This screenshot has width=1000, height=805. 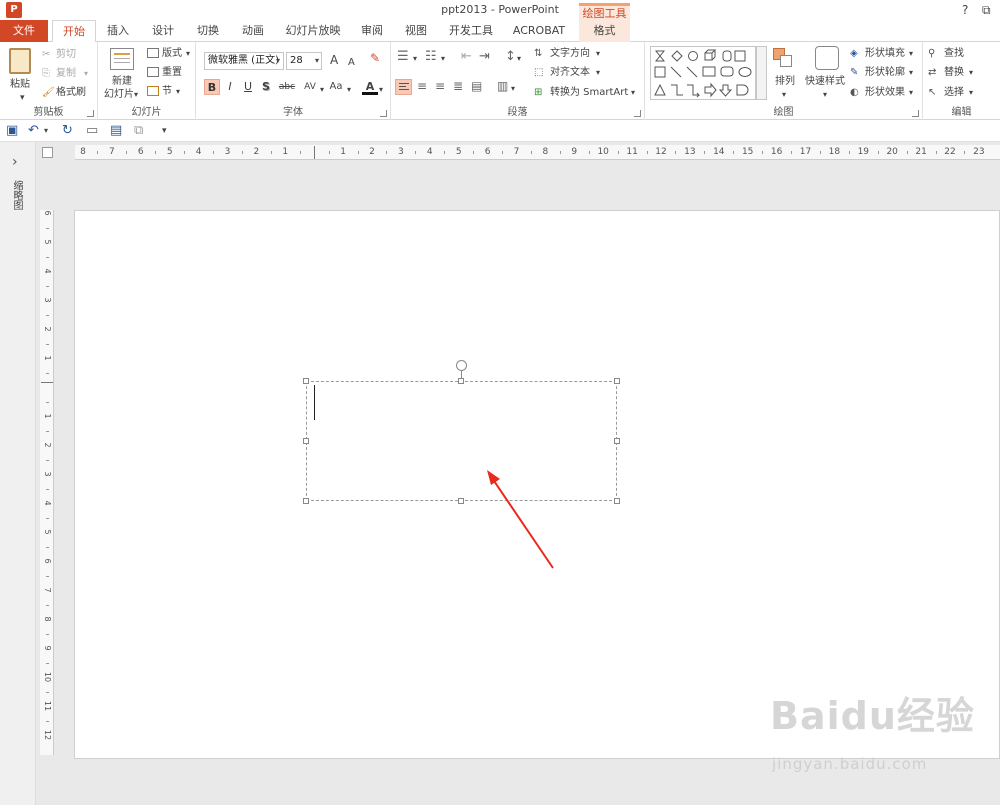 I want to click on justify-icon: ≣, so click(x=458, y=86).